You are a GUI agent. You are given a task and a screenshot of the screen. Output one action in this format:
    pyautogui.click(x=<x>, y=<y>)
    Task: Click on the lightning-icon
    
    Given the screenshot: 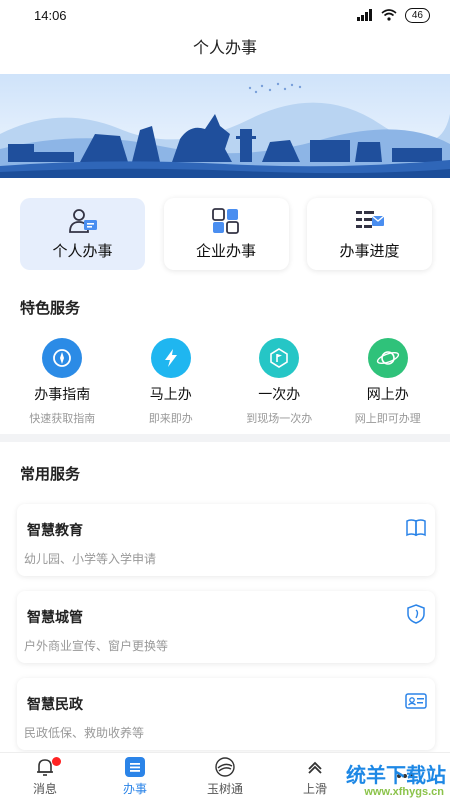 What is the action you would take?
    pyautogui.click(x=170, y=358)
    